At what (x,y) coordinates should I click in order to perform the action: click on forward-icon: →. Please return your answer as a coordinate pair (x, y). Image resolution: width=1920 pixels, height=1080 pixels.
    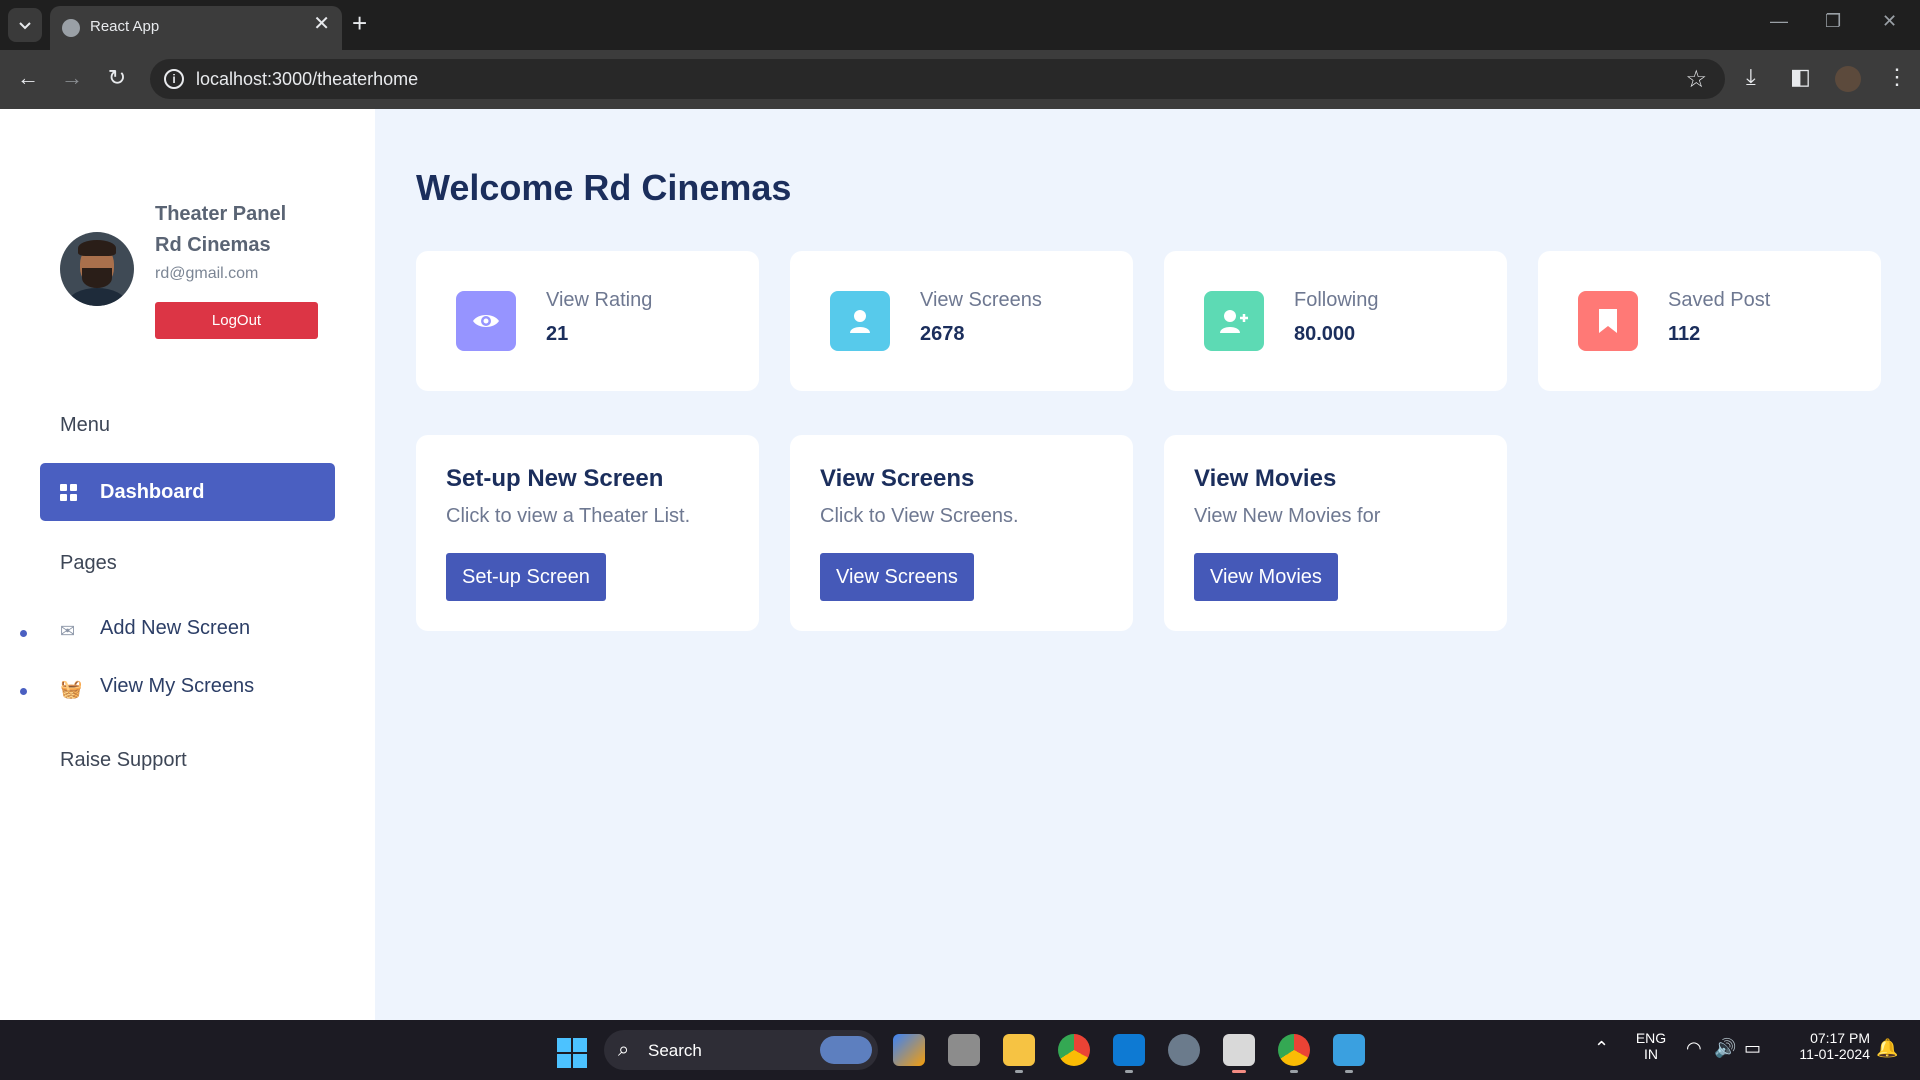
    Looking at the image, I should click on (72, 78).